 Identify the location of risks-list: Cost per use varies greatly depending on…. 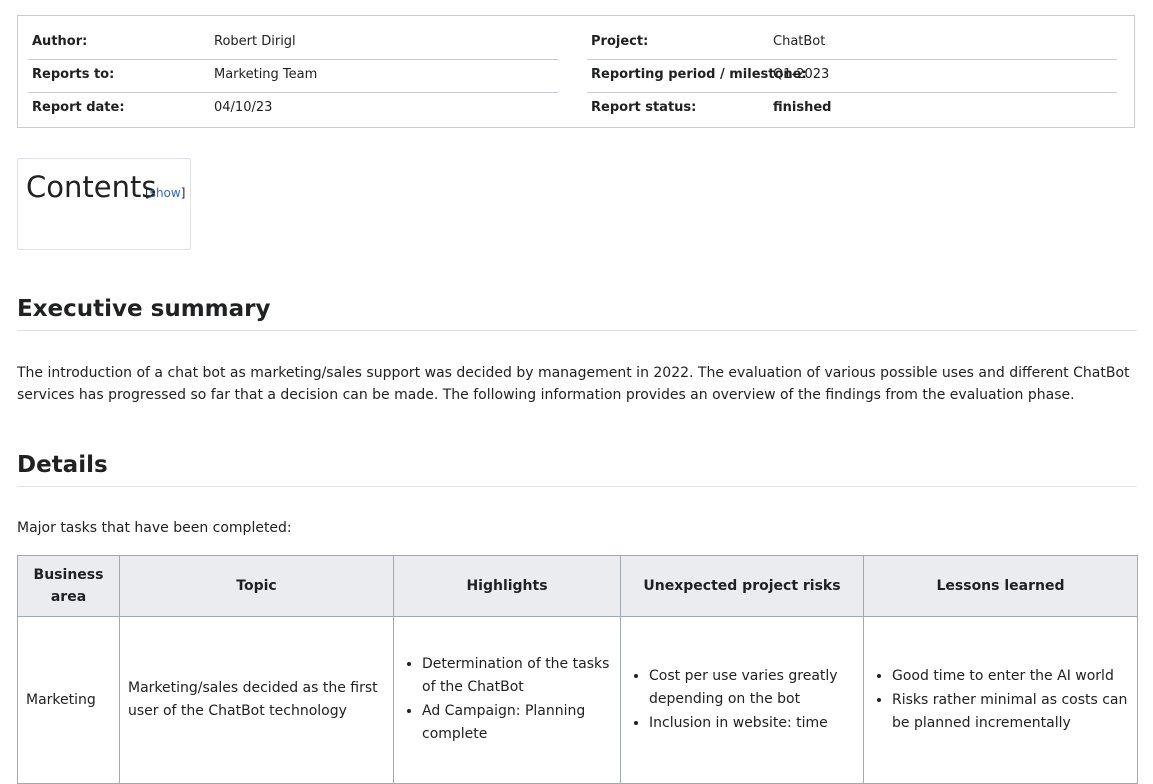
(742, 700).